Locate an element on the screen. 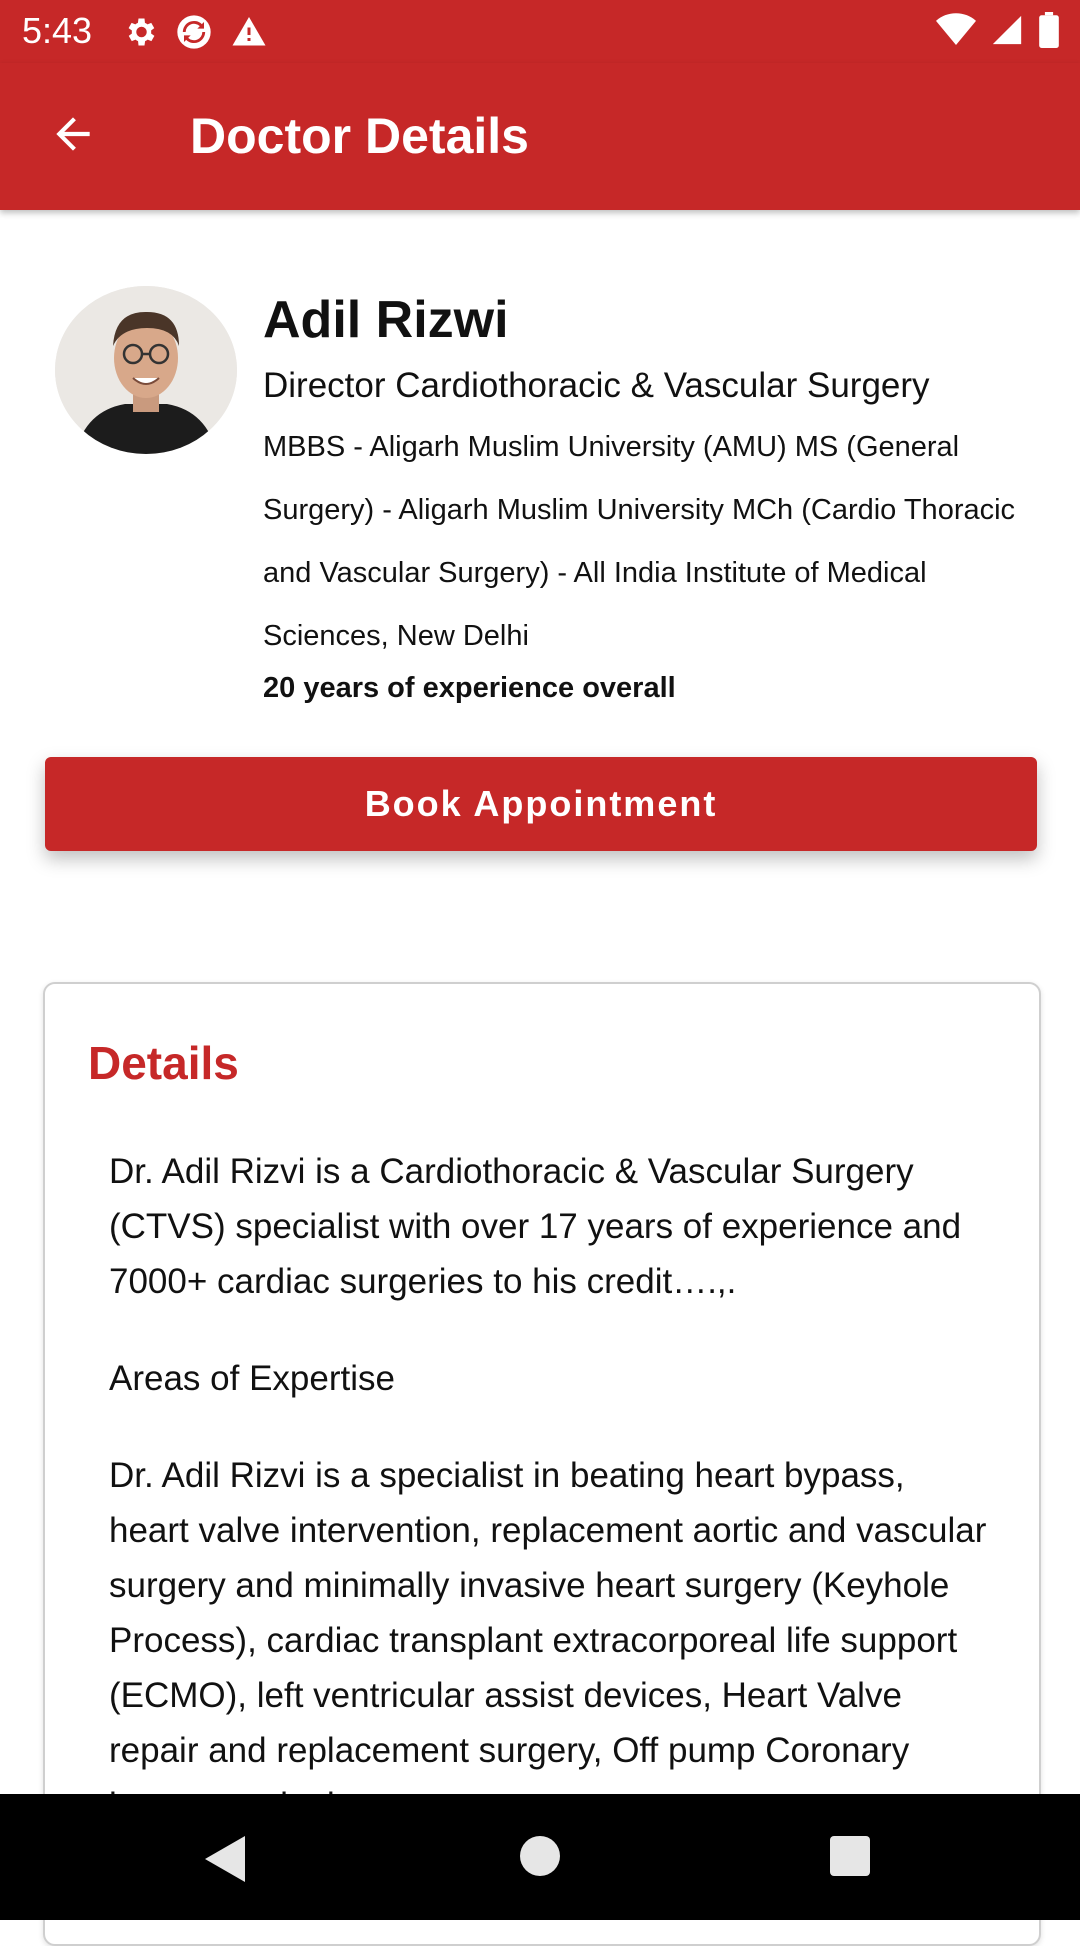 The height and width of the screenshot is (1946, 1080). warning-icon is located at coordinates (249, 34).